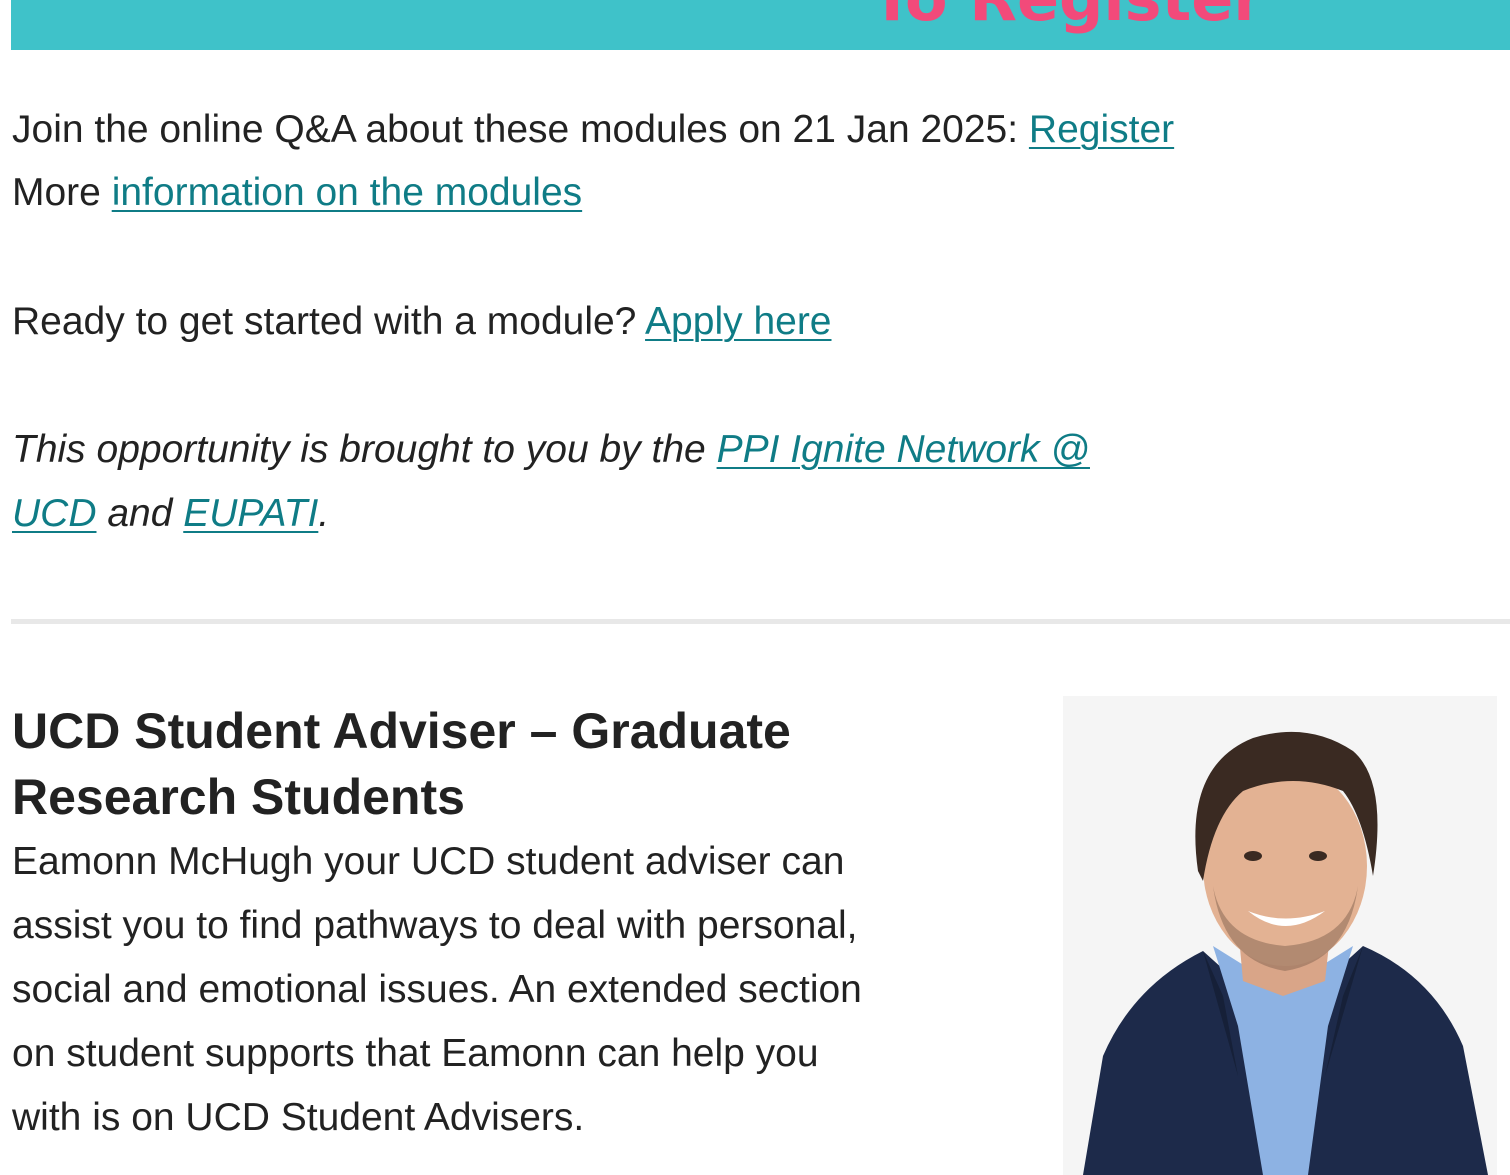  Describe the element at coordinates (324, 513) in the screenshot. I see `credit-suffix: .` at that location.